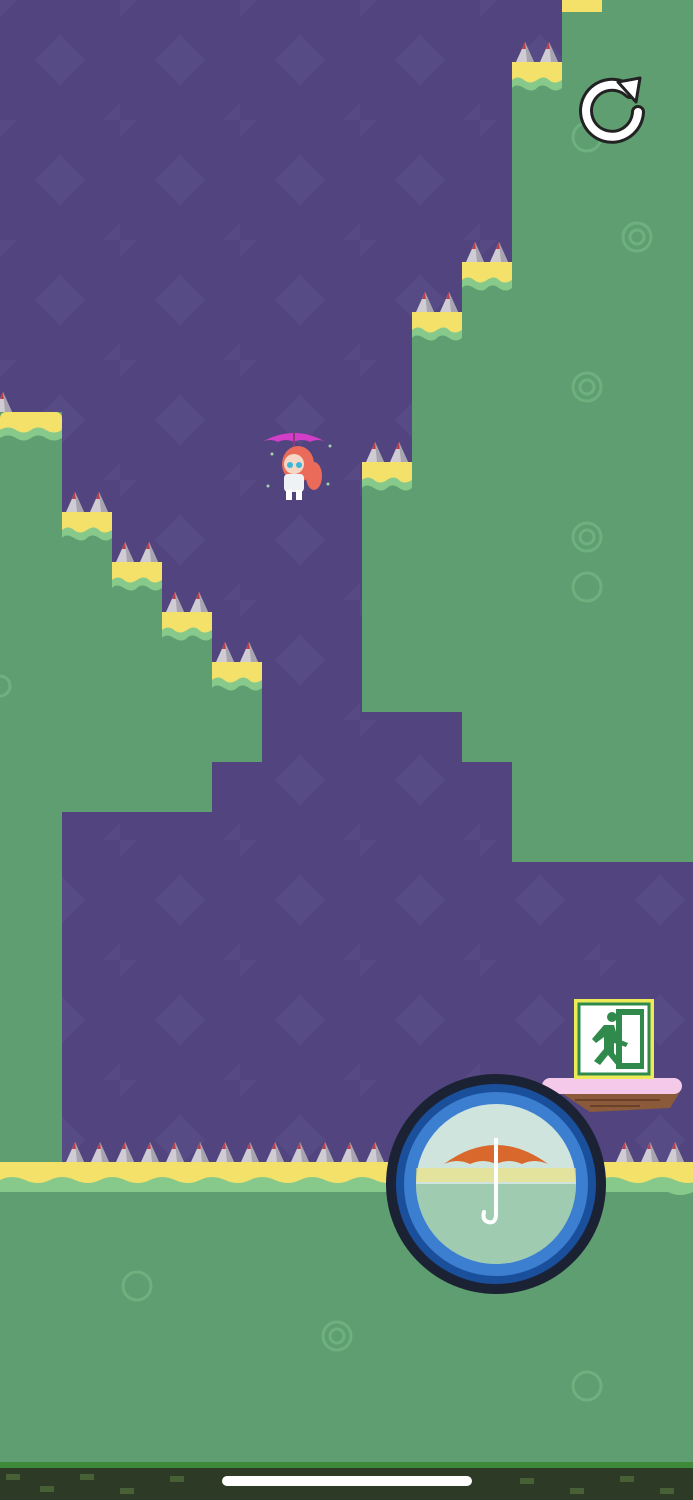  I want to click on umbrella-icon, so click(496, 1184).